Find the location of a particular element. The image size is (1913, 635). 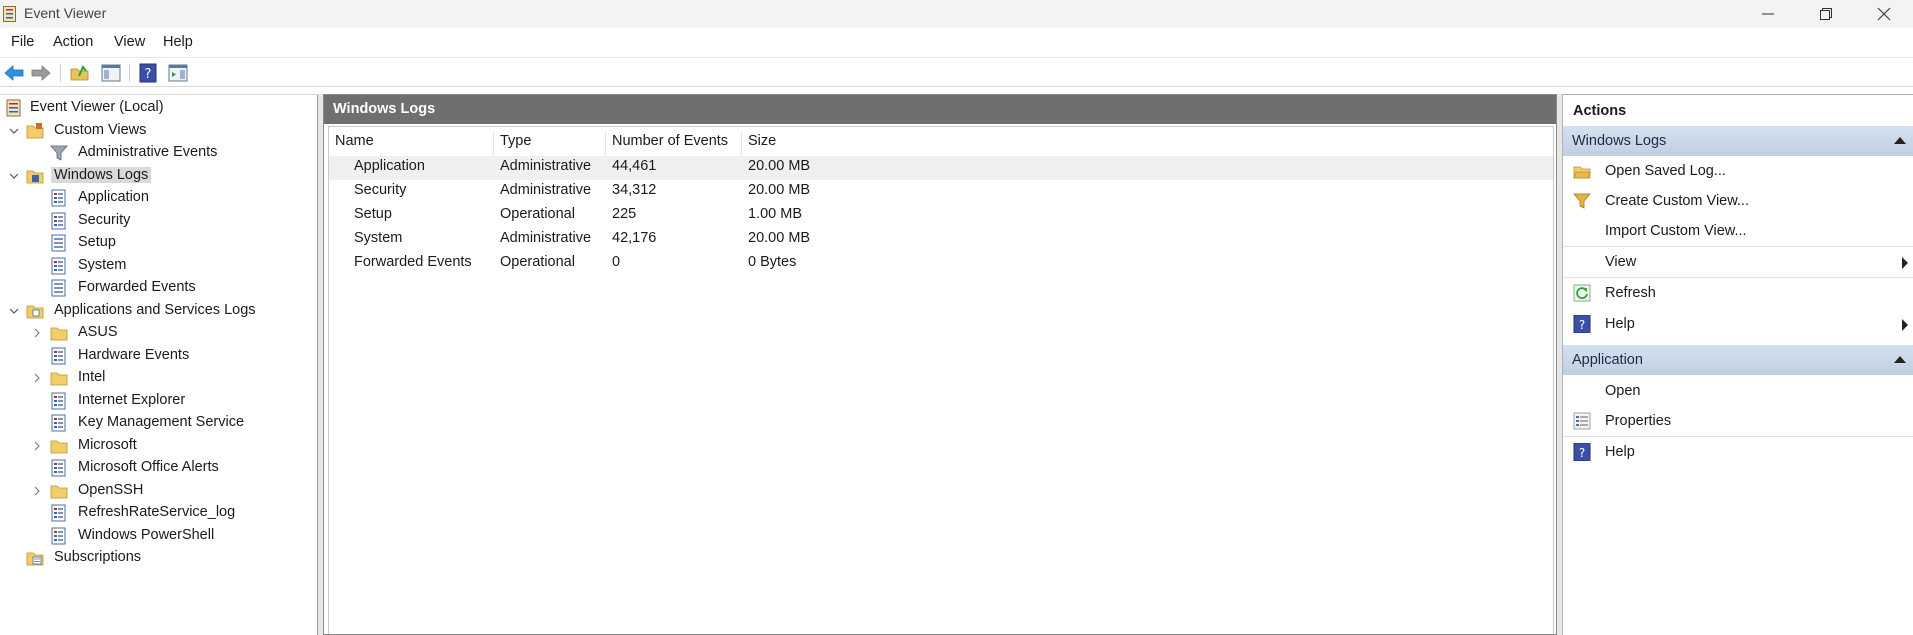

tree-item-intel: Intel is located at coordinates (158, 378).